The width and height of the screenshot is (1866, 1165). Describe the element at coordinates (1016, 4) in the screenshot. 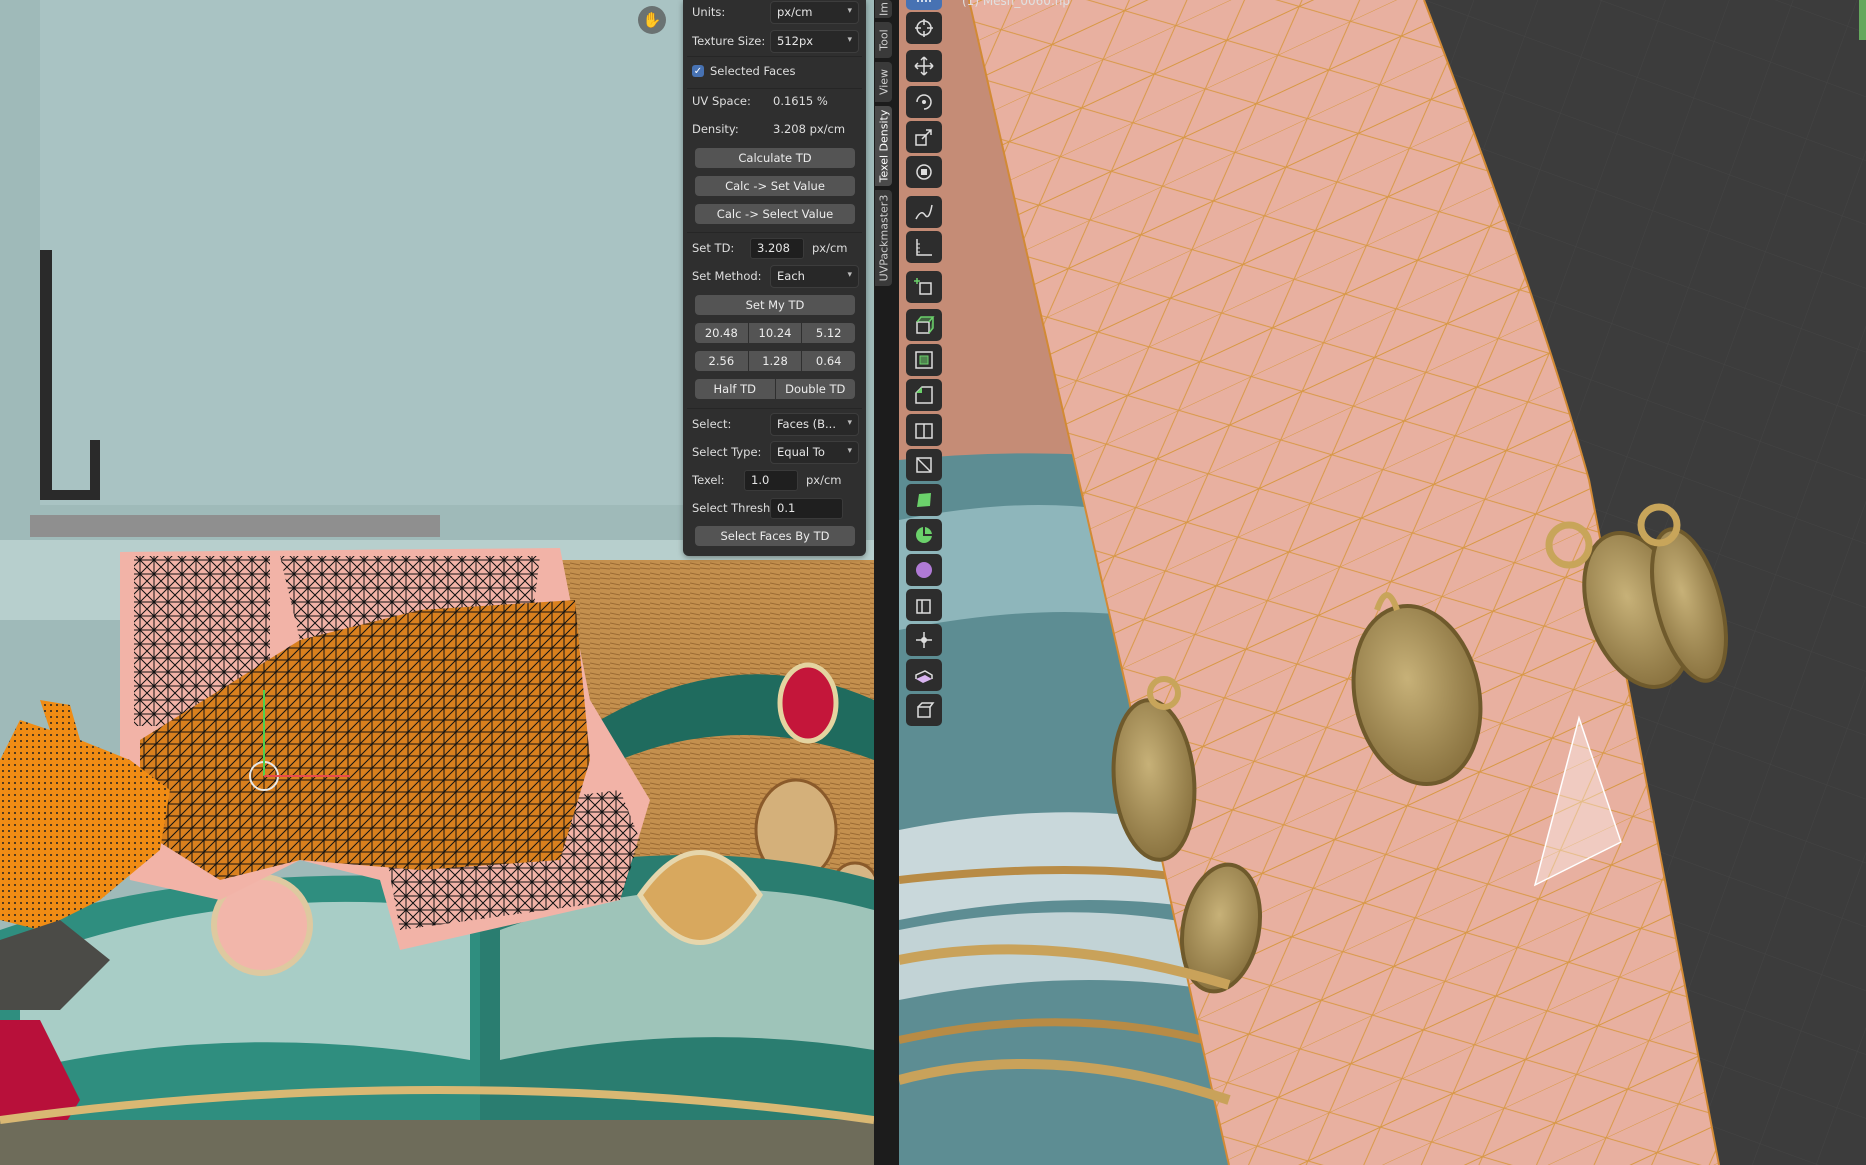

I see `object-name-label: (1) Mesh_0060.hp` at that location.